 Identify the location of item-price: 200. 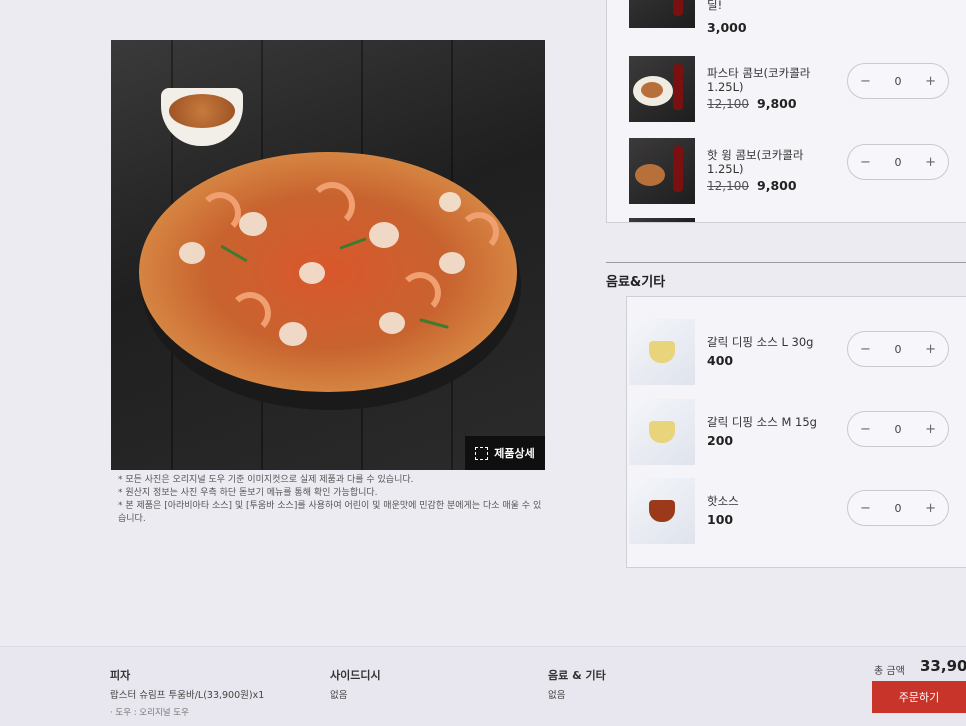
(720, 440).